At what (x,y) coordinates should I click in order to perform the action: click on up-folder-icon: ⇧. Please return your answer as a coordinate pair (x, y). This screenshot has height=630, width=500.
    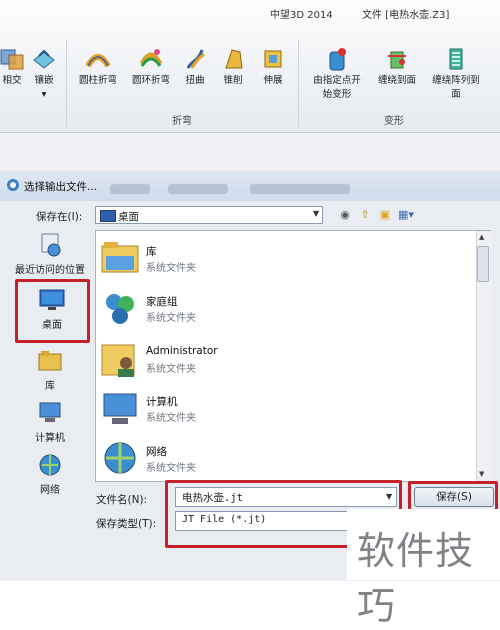
    Looking at the image, I should click on (365, 215).